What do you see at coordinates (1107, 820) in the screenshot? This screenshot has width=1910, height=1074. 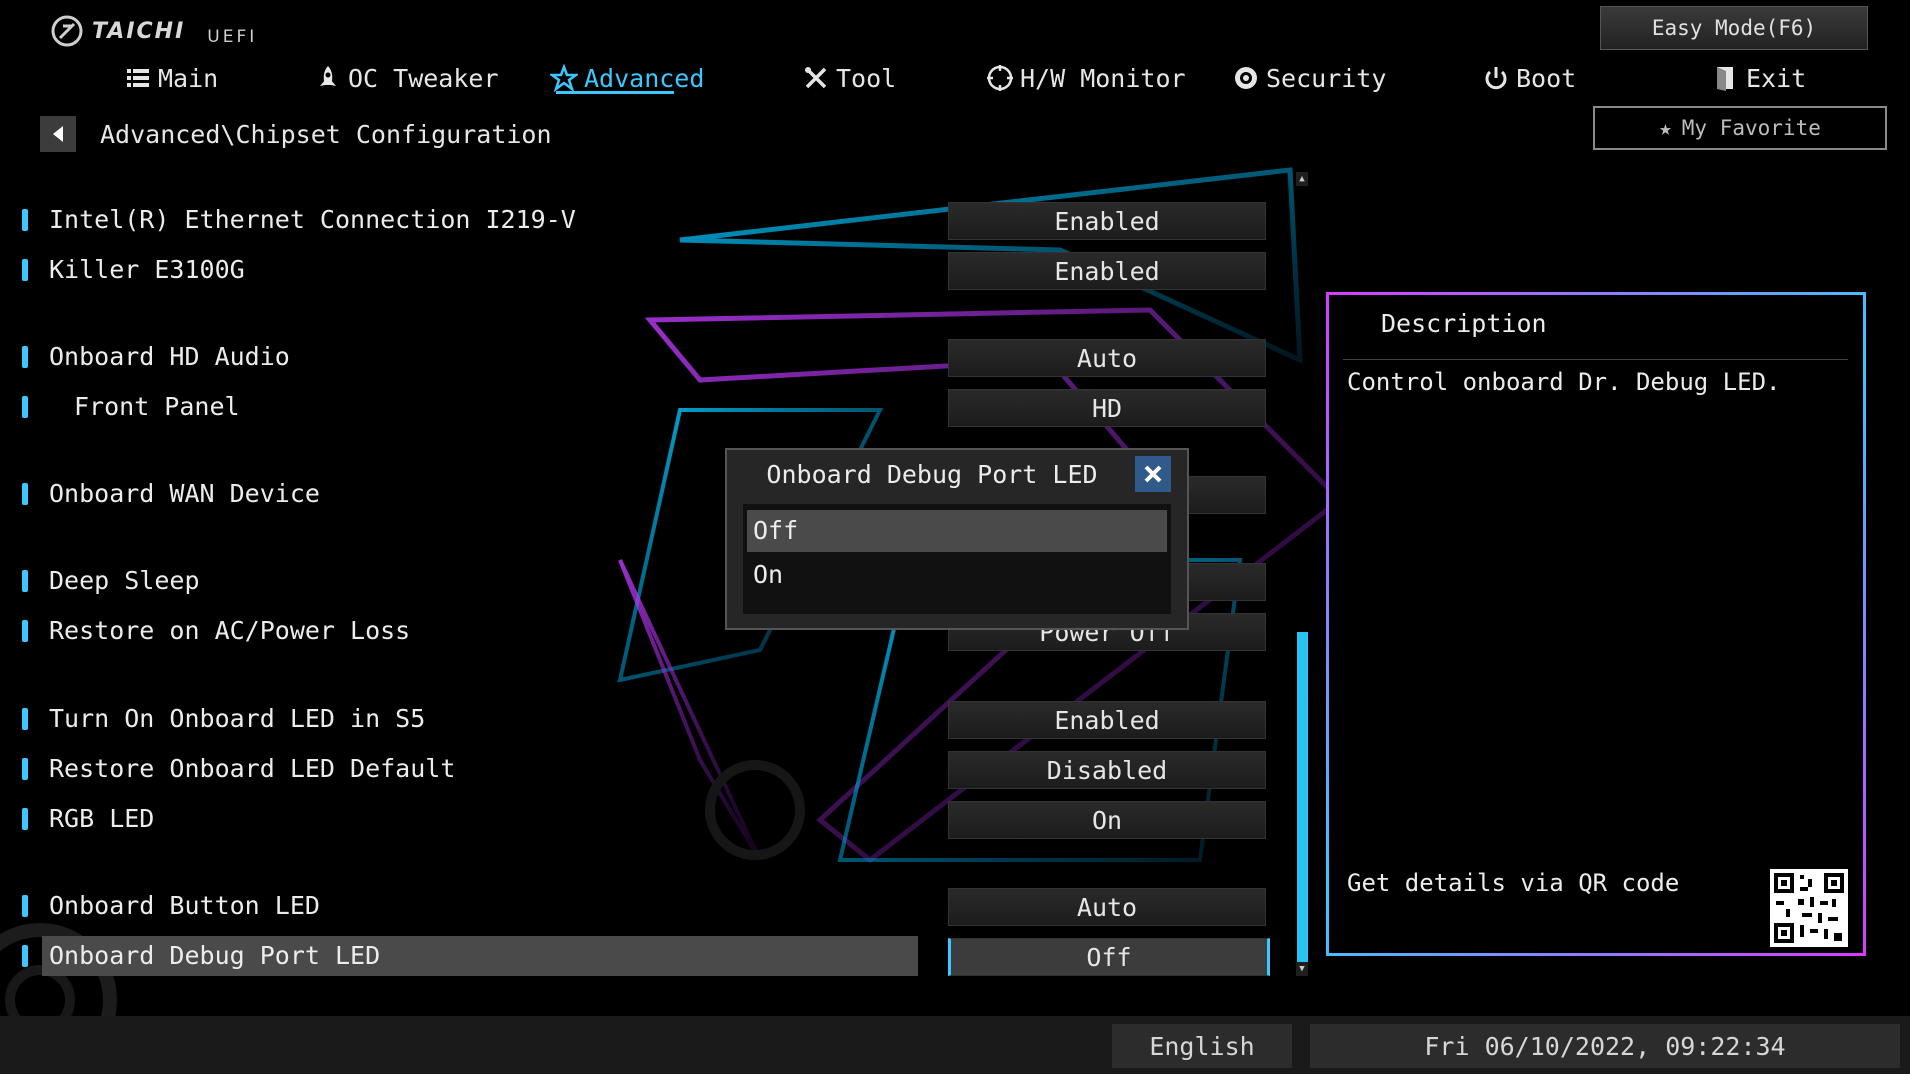 I see `setting-value: On` at bounding box center [1107, 820].